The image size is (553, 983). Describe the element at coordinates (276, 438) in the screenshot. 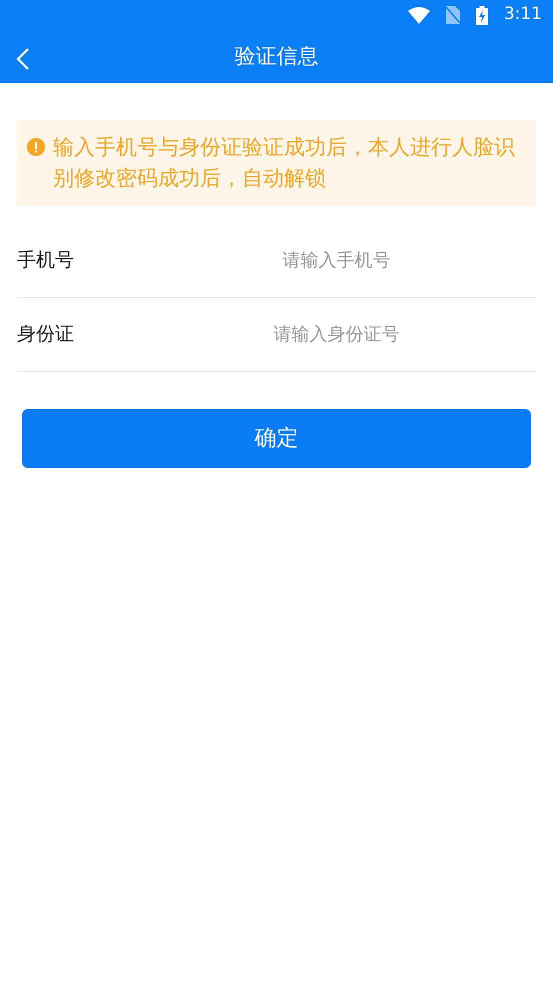

I see `confirm-button: 确定` at that location.